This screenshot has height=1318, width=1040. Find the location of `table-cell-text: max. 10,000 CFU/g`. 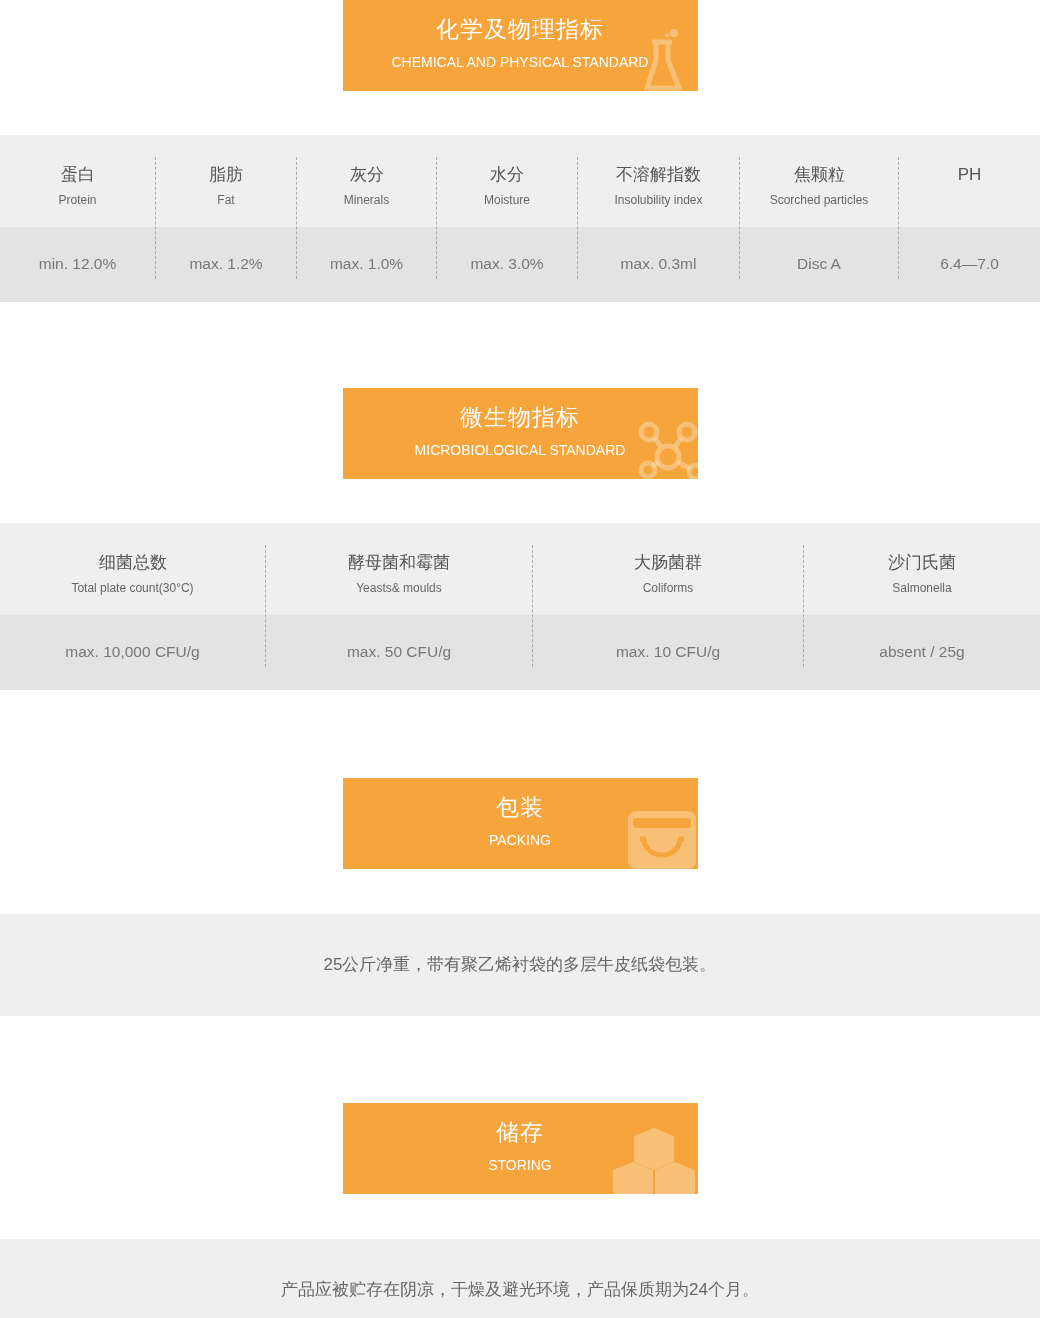

table-cell-text: max. 10,000 CFU/g is located at coordinates (132, 652).